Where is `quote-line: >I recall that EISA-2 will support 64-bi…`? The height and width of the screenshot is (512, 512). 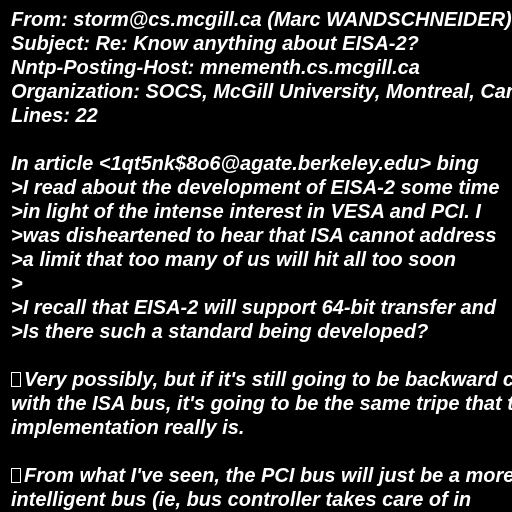 quote-line: >I recall that EISA-2 will support 64-bi… is located at coordinates (254, 308).